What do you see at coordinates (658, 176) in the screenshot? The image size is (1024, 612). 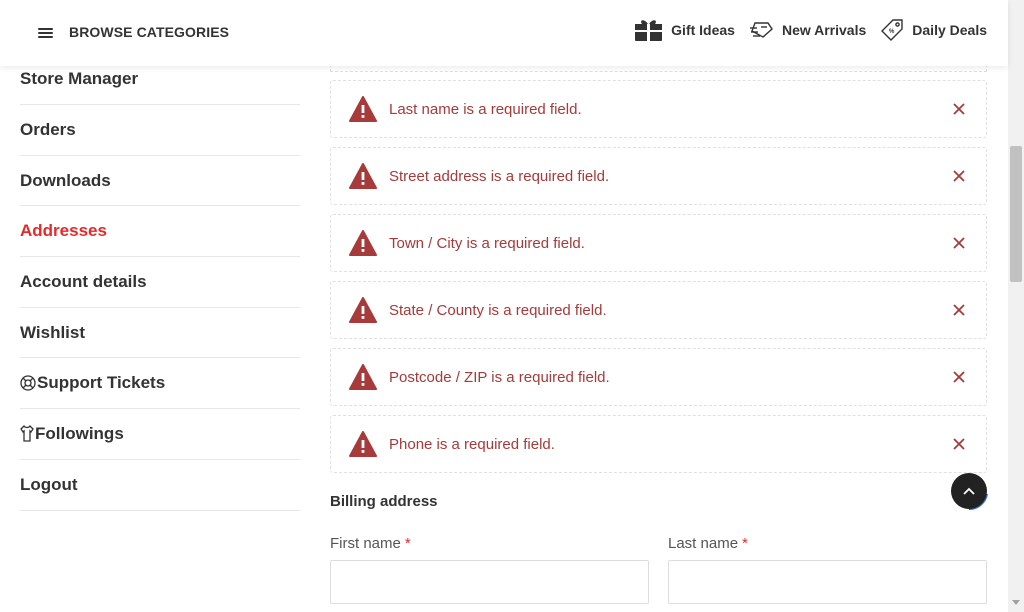 I see `error-notice: Street address is a required field.` at bounding box center [658, 176].